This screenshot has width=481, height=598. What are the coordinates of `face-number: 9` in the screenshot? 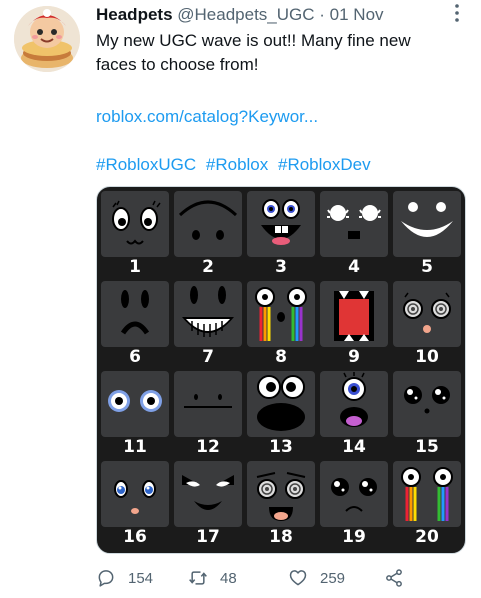 It's located at (354, 357).